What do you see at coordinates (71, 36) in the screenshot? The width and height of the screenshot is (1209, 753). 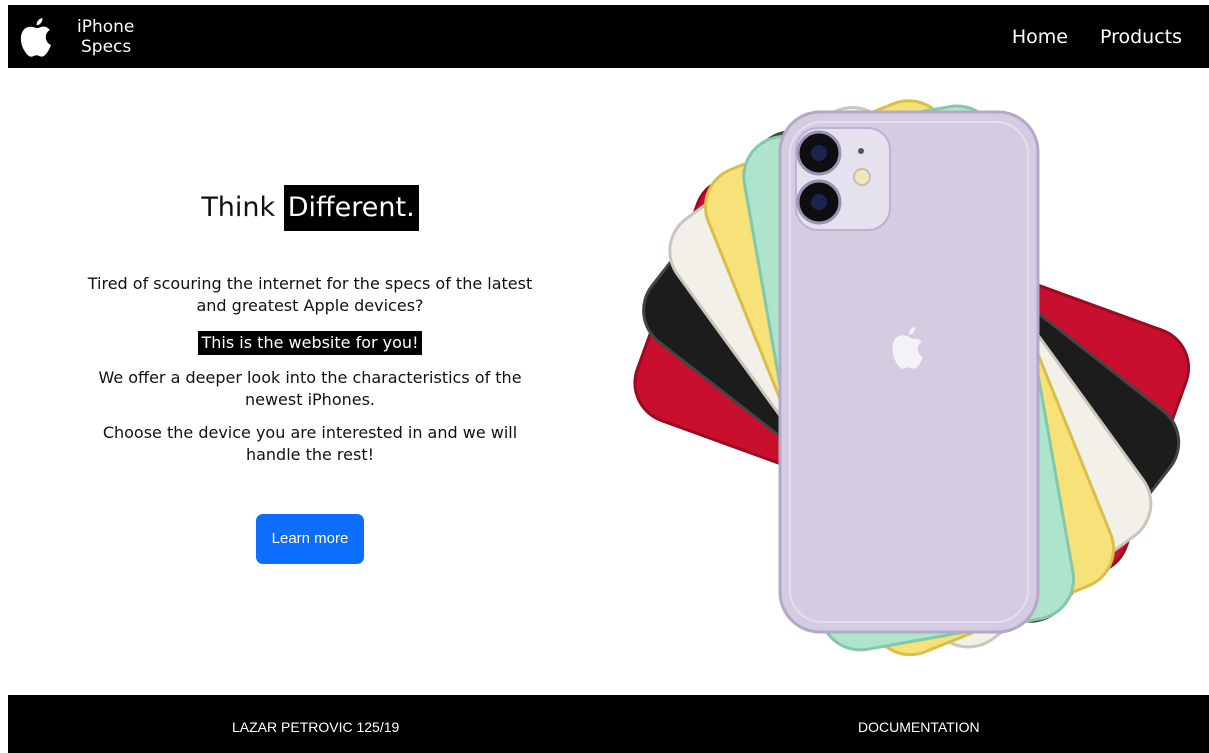 I see `brand-link: iPhone Specs` at bounding box center [71, 36].